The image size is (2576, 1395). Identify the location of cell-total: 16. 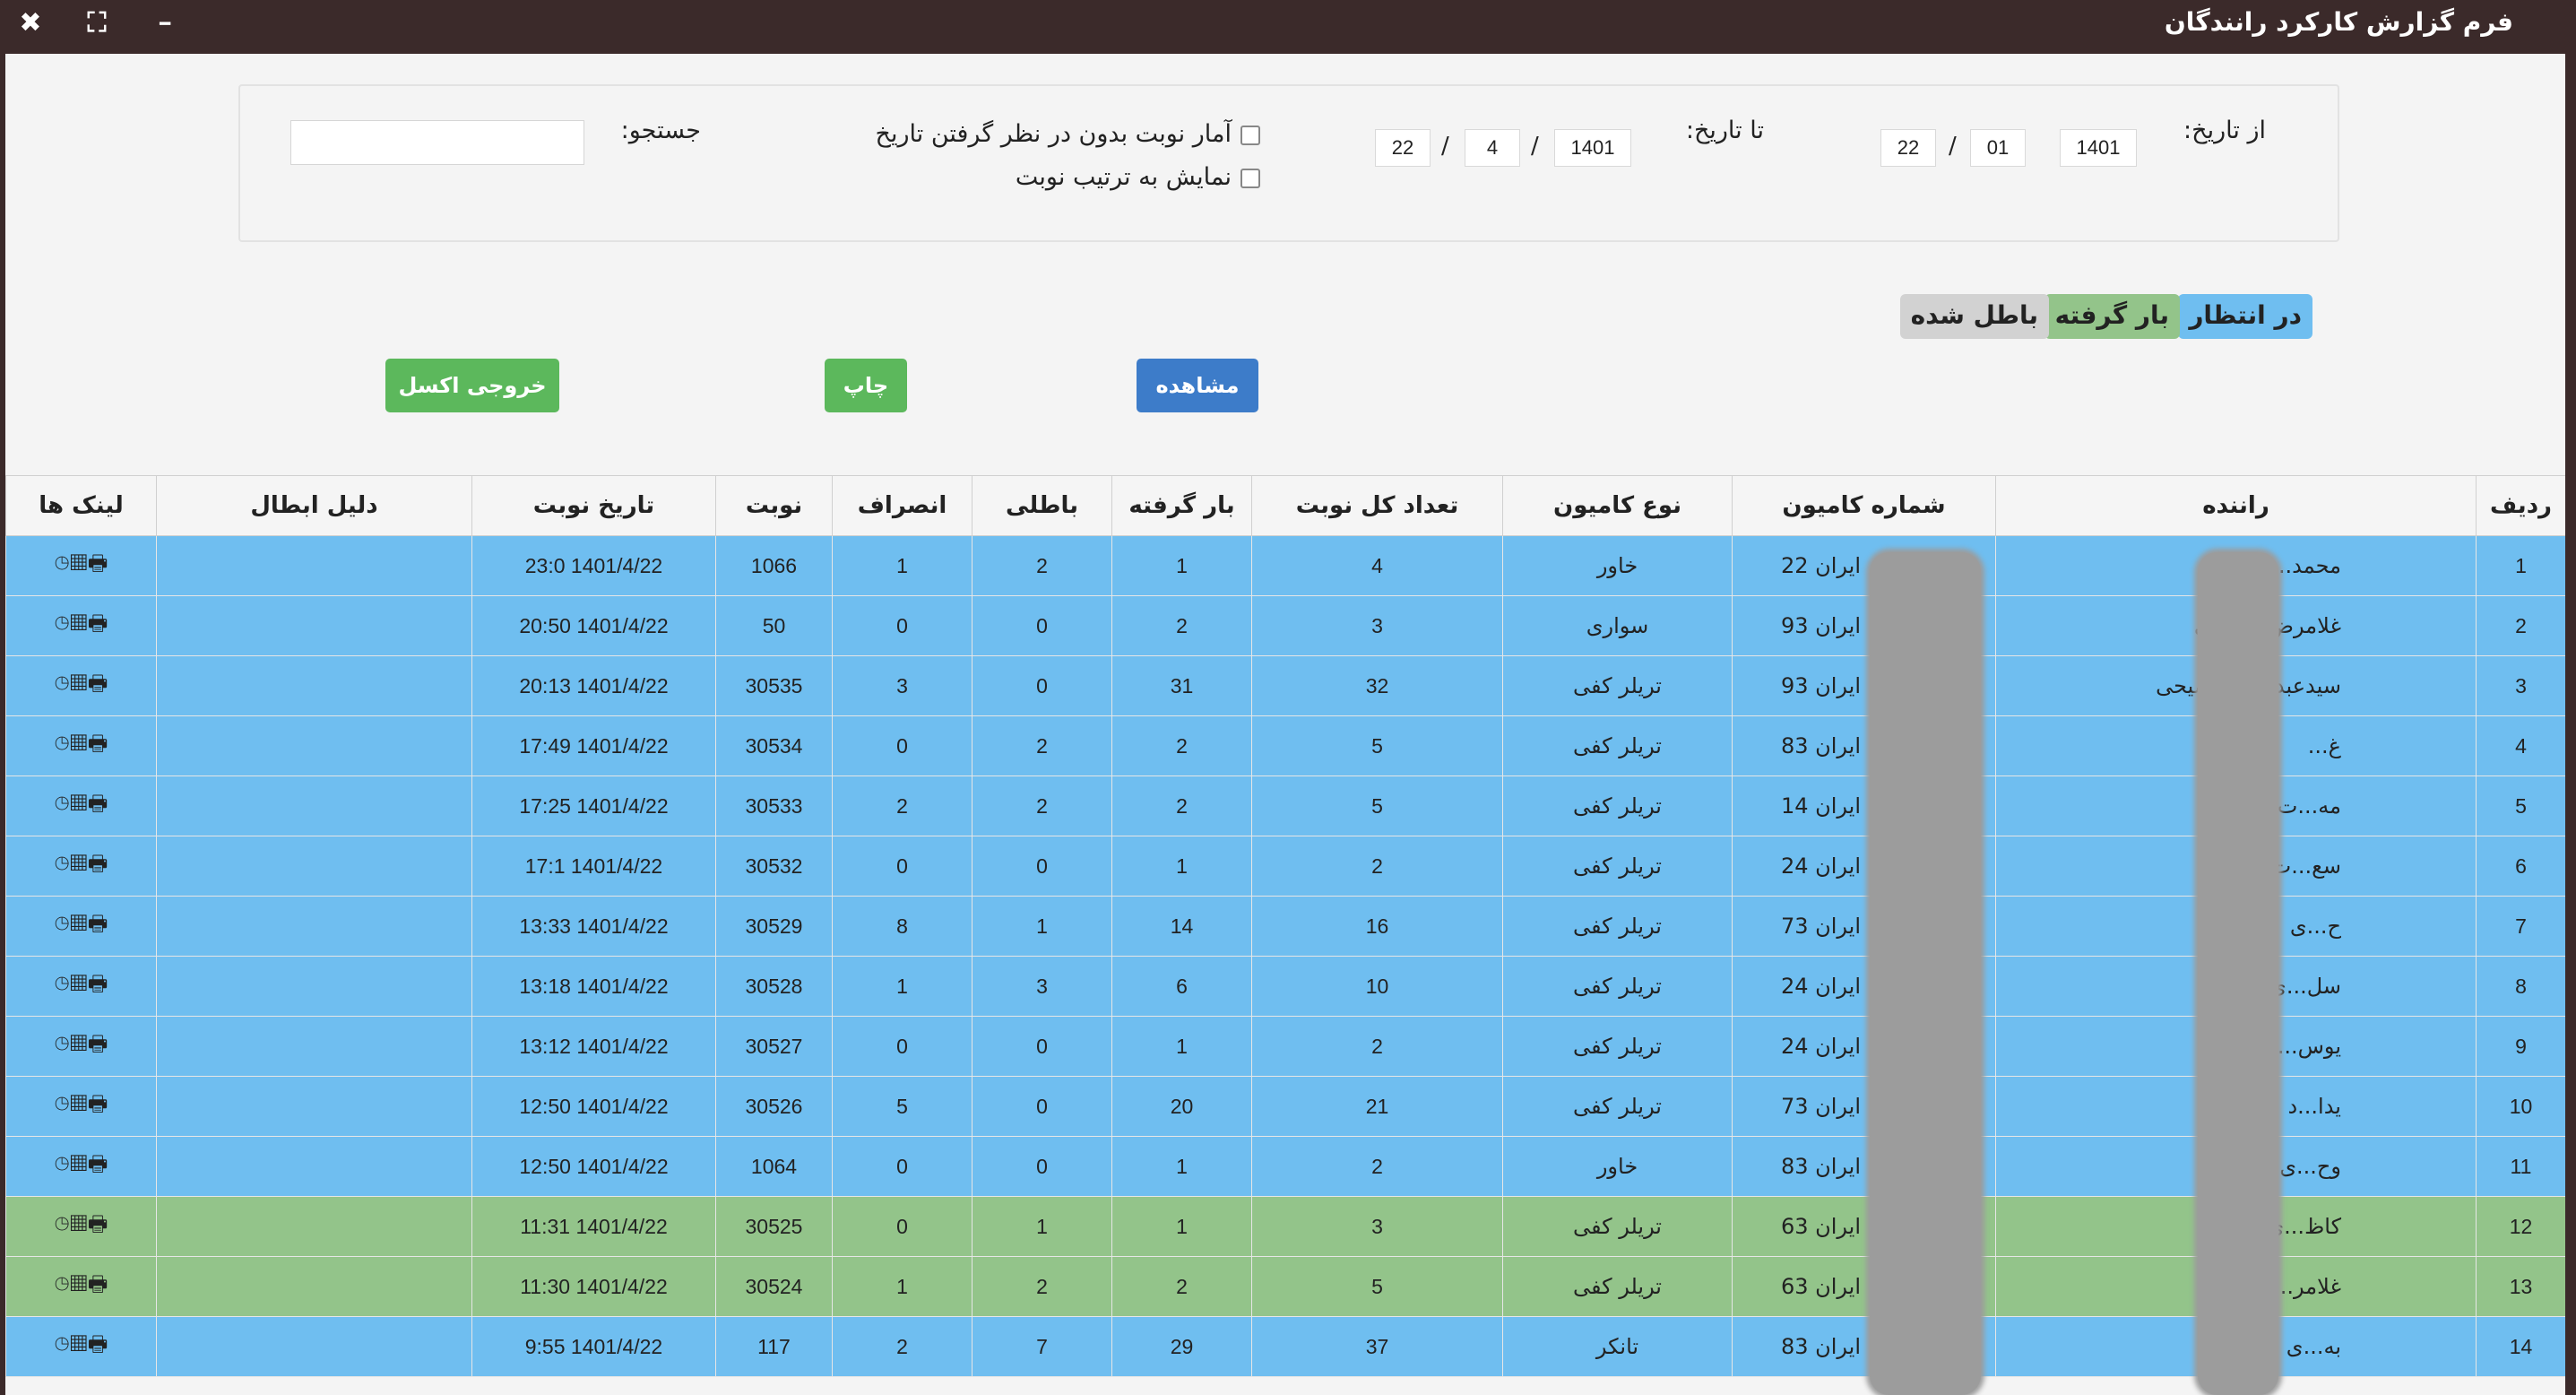
(1377, 926).